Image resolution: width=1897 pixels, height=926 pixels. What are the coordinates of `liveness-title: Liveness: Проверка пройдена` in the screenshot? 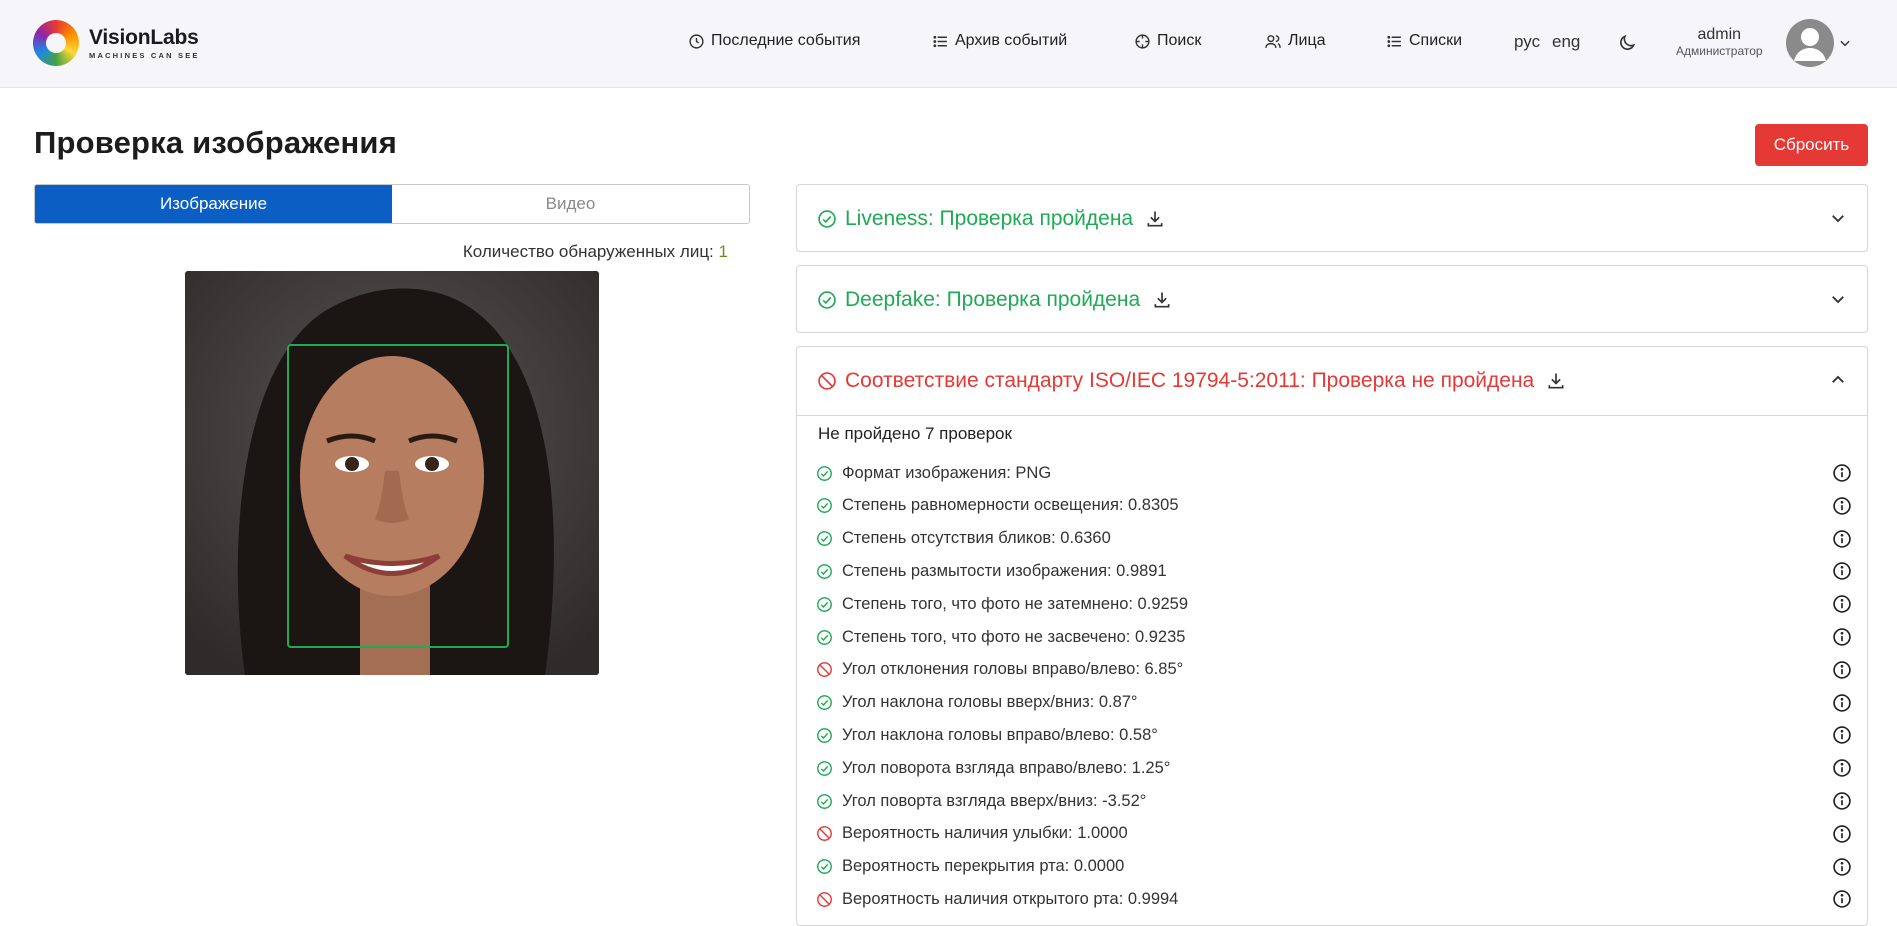 It's located at (989, 218).